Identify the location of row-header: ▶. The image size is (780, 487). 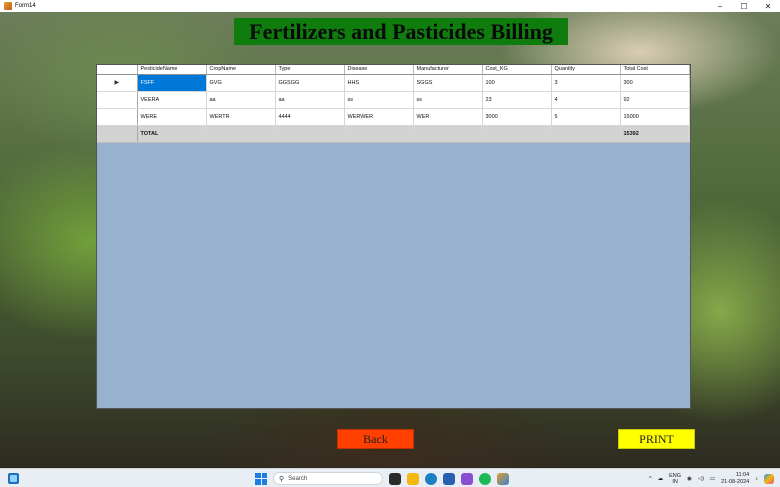
(117, 83).